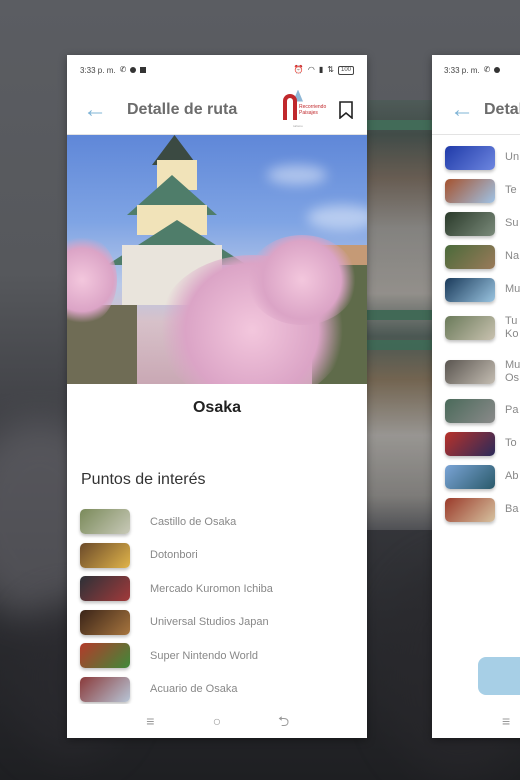  Describe the element at coordinates (290, 106) in the screenshot. I see `logo-arch-icon` at that location.